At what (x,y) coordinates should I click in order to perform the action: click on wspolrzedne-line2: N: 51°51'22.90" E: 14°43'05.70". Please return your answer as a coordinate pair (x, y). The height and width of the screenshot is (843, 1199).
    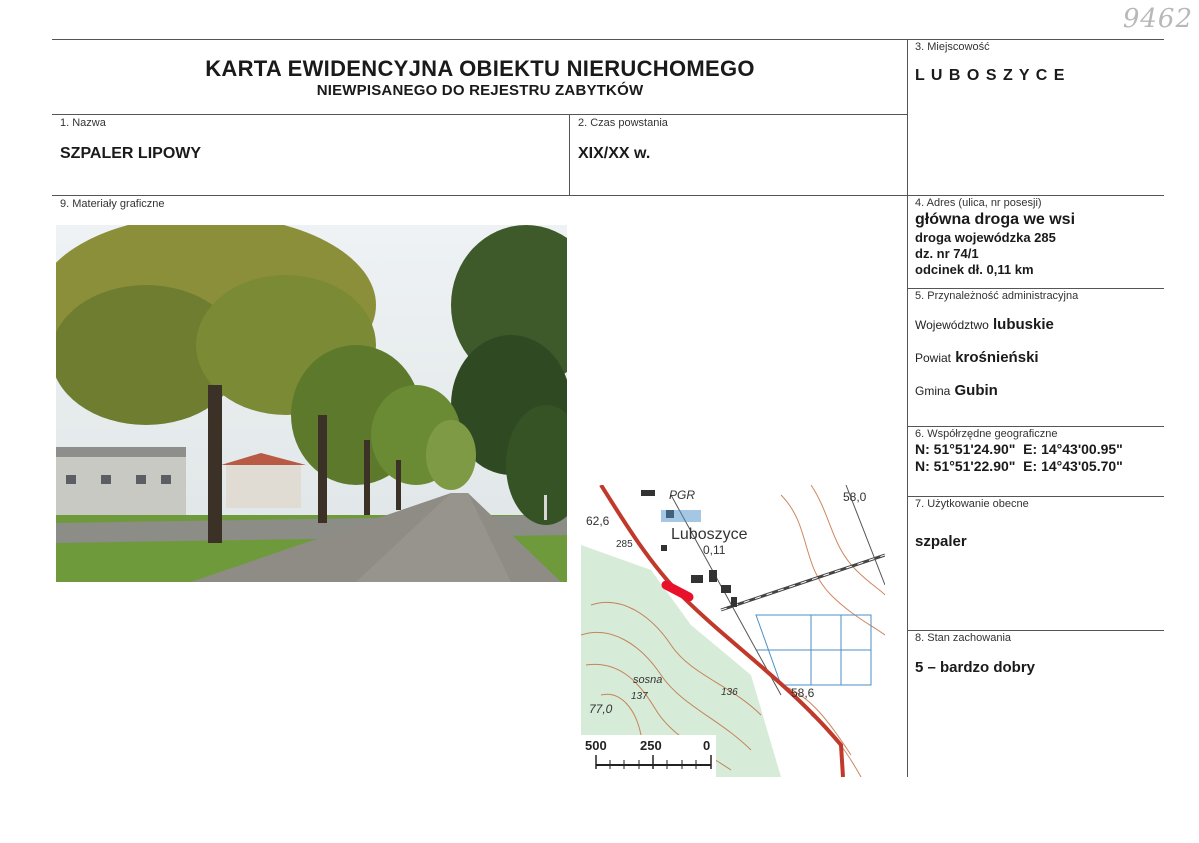
    Looking at the image, I should click on (1019, 466).